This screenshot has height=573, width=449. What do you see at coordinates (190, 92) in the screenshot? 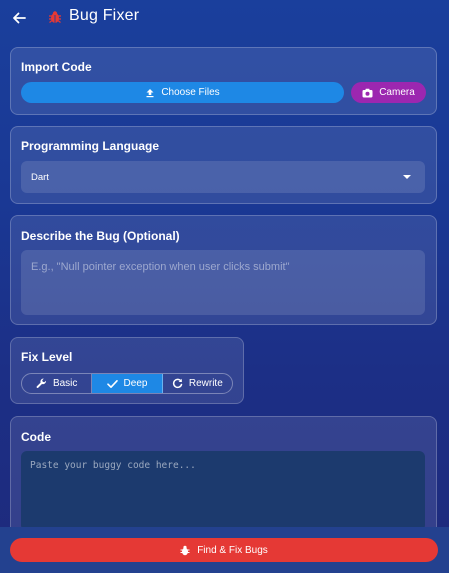
I see `choose-files-label: Choose Files` at bounding box center [190, 92].